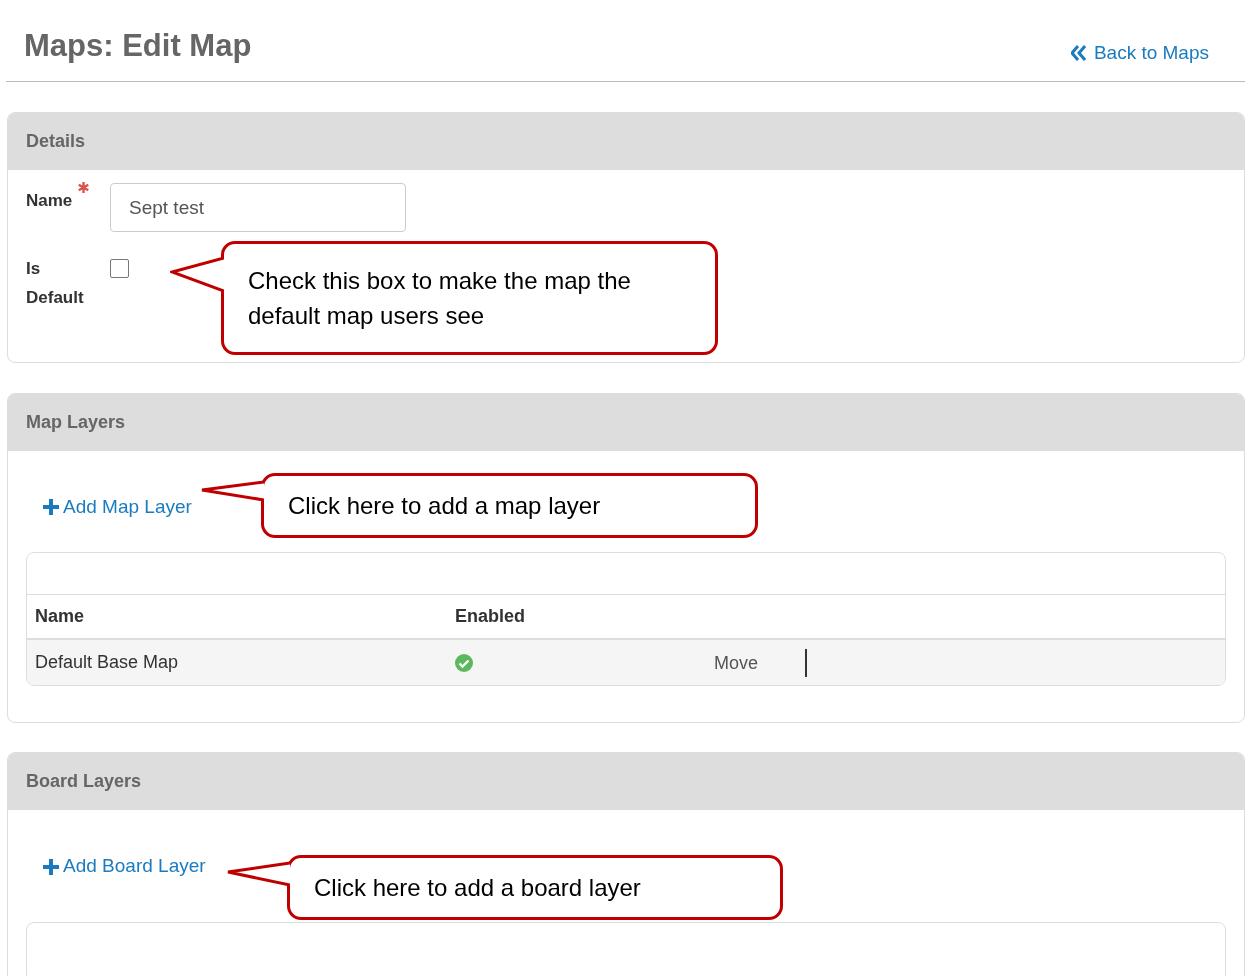 This screenshot has width=1252, height=976. What do you see at coordinates (124, 866) in the screenshot?
I see `add-link: Add Board Layer` at bounding box center [124, 866].